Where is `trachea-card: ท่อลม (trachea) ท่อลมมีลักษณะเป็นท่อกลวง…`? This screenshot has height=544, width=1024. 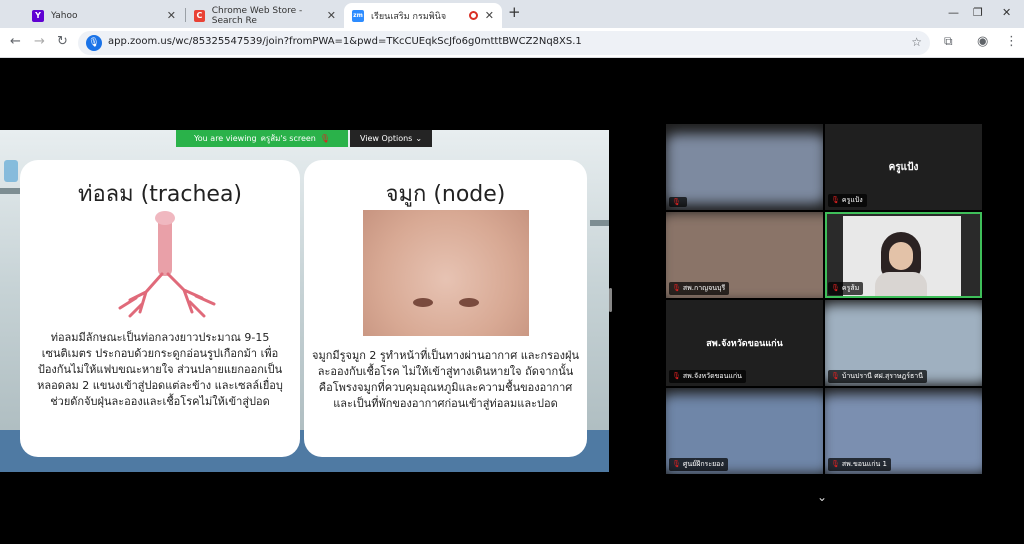 trachea-card: ท่อลม (trachea) ท่อลมมีลักษณะเป็นท่อกลวง… is located at coordinates (160, 308).